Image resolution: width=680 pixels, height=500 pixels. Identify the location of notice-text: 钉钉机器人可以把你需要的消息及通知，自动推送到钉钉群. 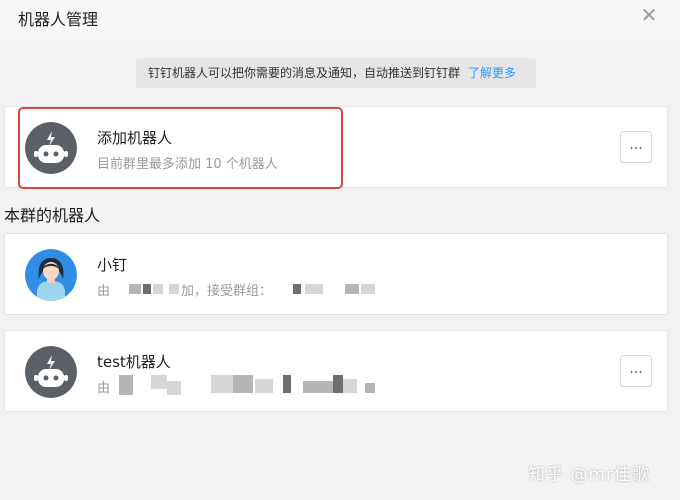
(304, 73).